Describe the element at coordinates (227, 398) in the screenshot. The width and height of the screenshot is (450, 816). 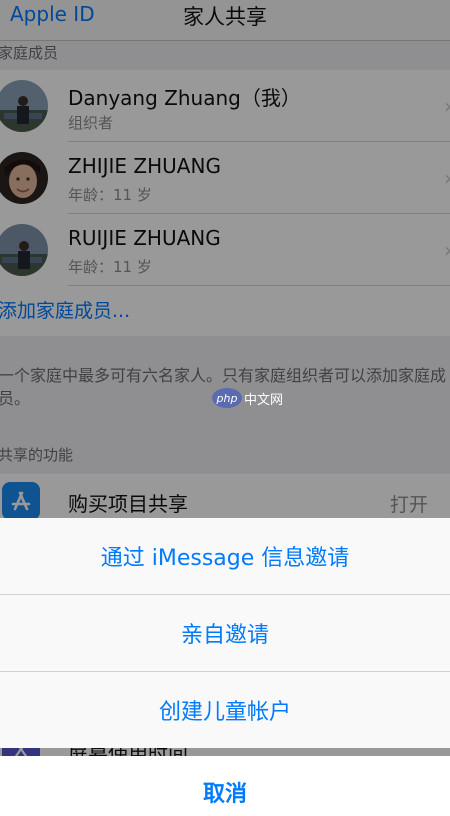
I see `php-logo: php` at that location.